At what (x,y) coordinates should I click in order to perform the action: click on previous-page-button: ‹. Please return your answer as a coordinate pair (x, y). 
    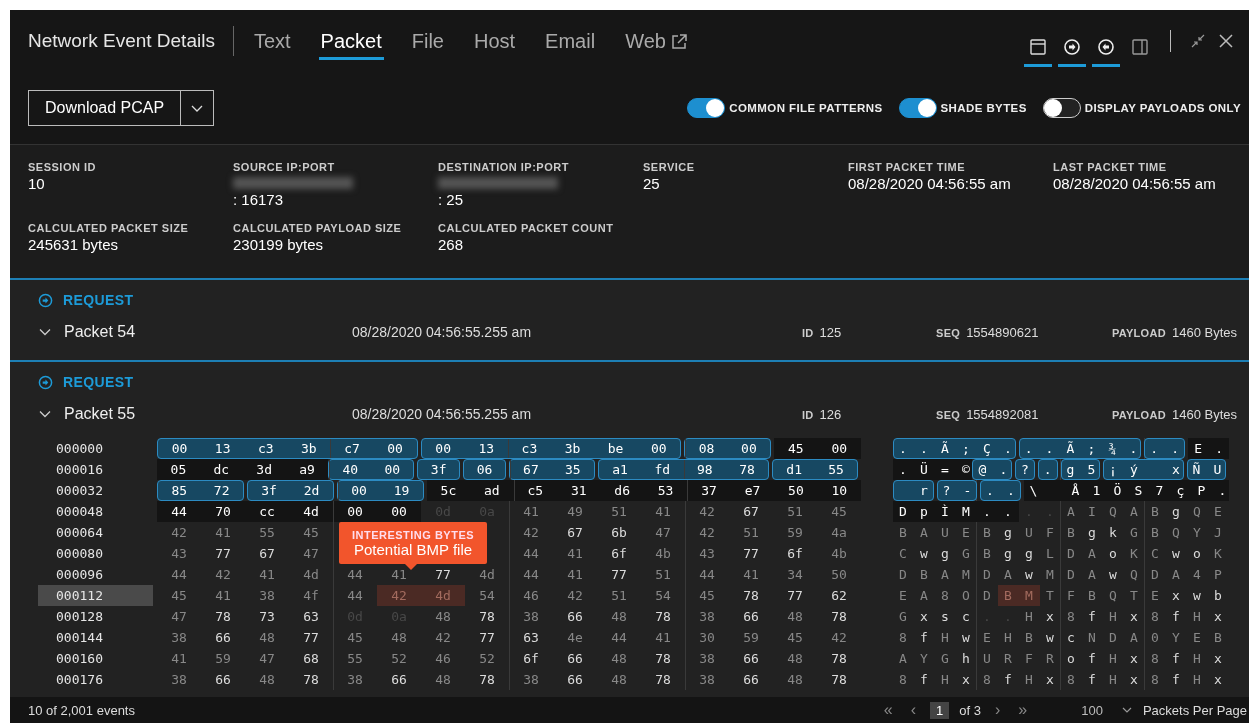
    Looking at the image, I should click on (913, 710).